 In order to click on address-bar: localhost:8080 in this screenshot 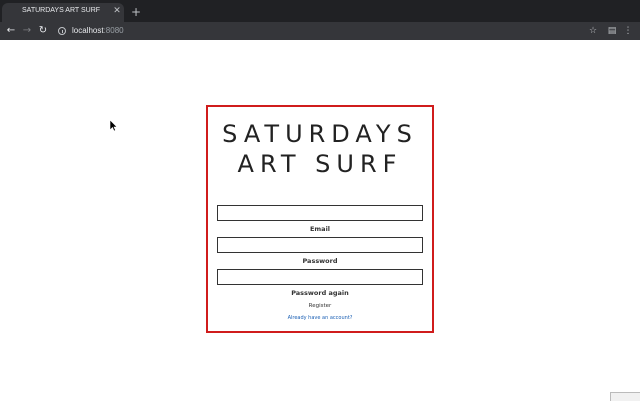, I will do `click(98, 30)`.